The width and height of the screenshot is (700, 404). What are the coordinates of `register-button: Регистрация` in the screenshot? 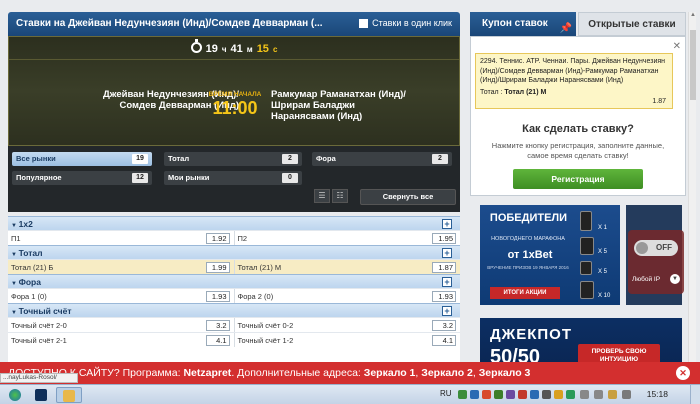 It's located at (578, 179).